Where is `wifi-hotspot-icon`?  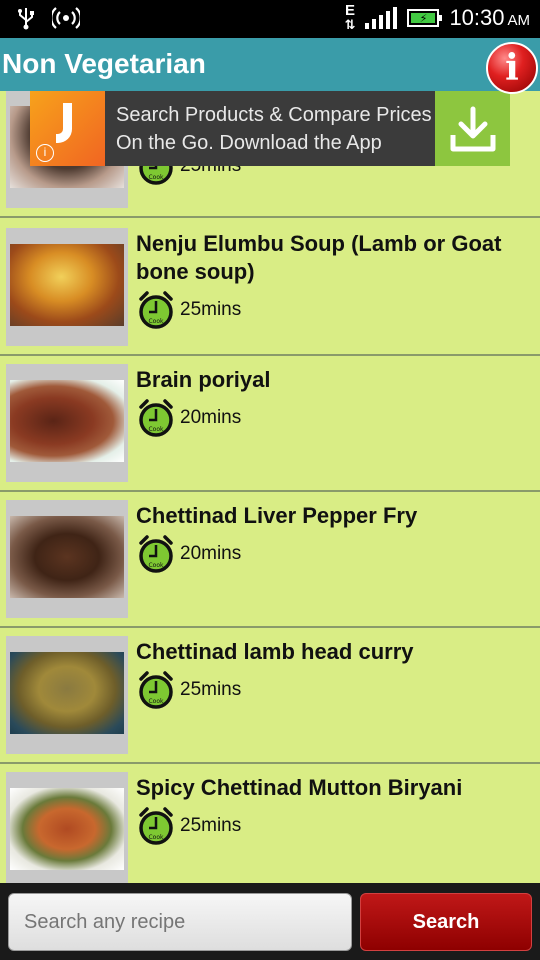 wifi-hotspot-icon is located at coordinates (66, 18).